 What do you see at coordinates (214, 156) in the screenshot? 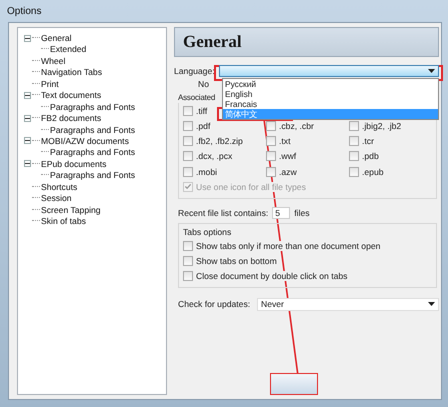
I see `checkbox-label: .dcx, .pcx` at bounding box center [214, 156].